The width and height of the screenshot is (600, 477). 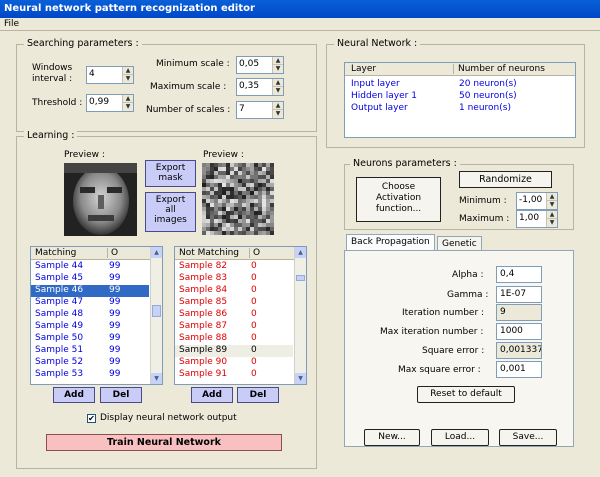 What do you see at coordinates (254, 278) in the screenshot?
I see `sample-output: 0` at bounding box center [254, 278].